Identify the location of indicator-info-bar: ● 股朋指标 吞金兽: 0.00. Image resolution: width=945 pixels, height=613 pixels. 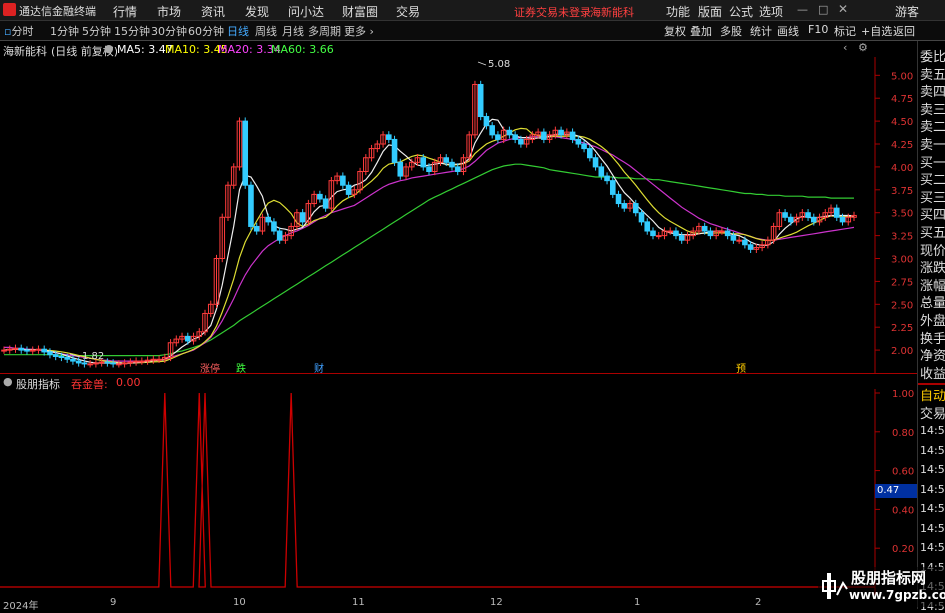
(200, 383).